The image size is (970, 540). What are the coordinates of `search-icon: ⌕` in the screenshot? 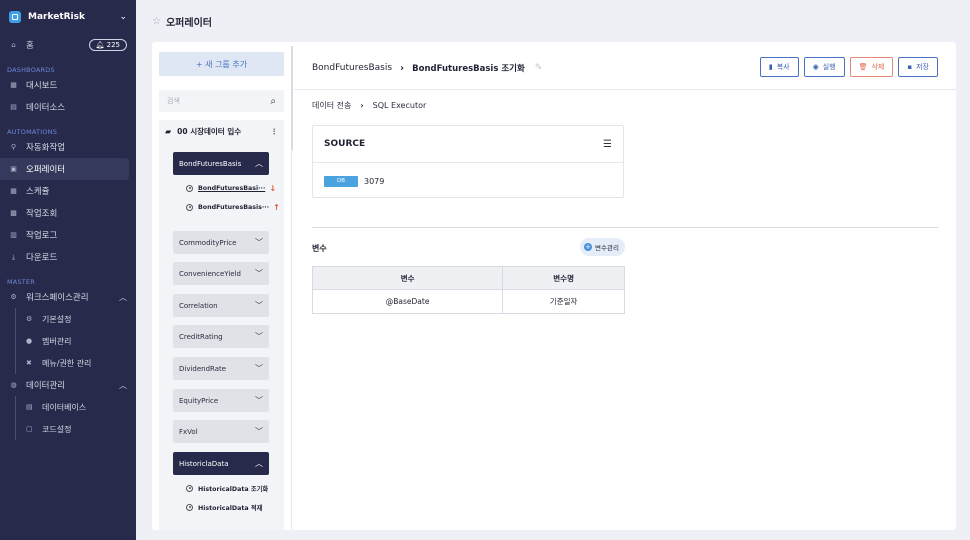 It's located at (273, 101).